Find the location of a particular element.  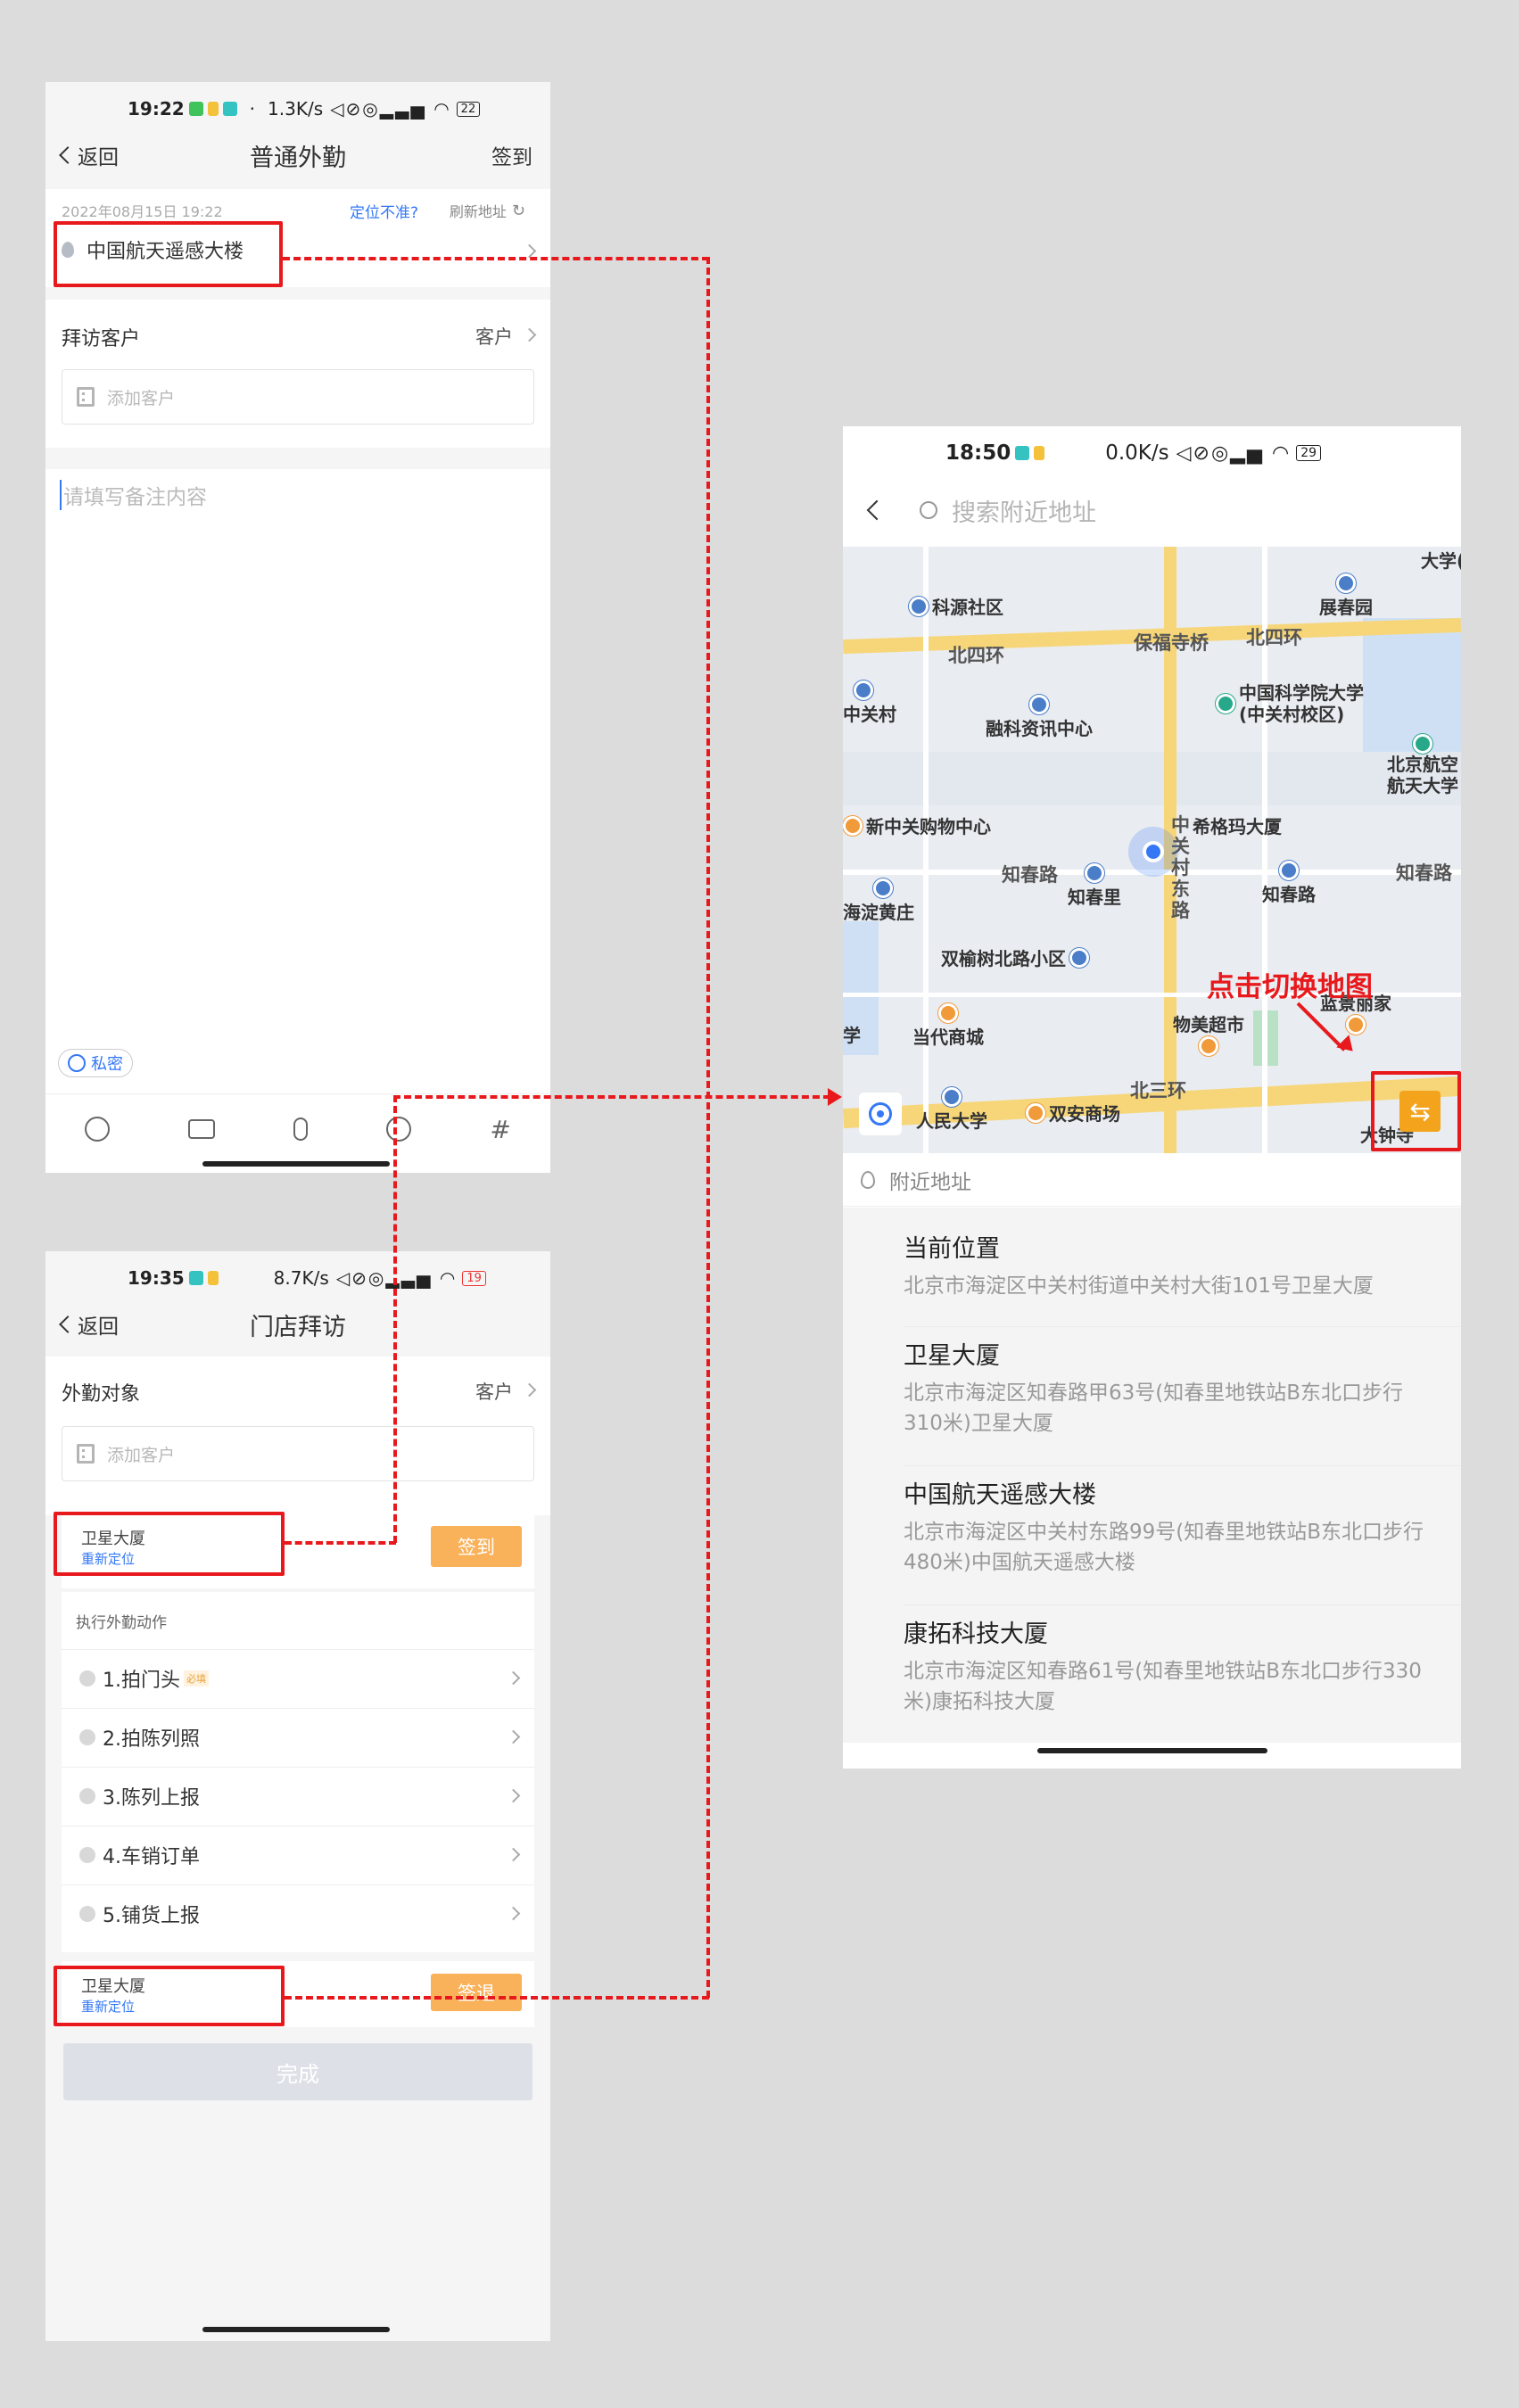

locate-button is located at coordinates (880, 1114).